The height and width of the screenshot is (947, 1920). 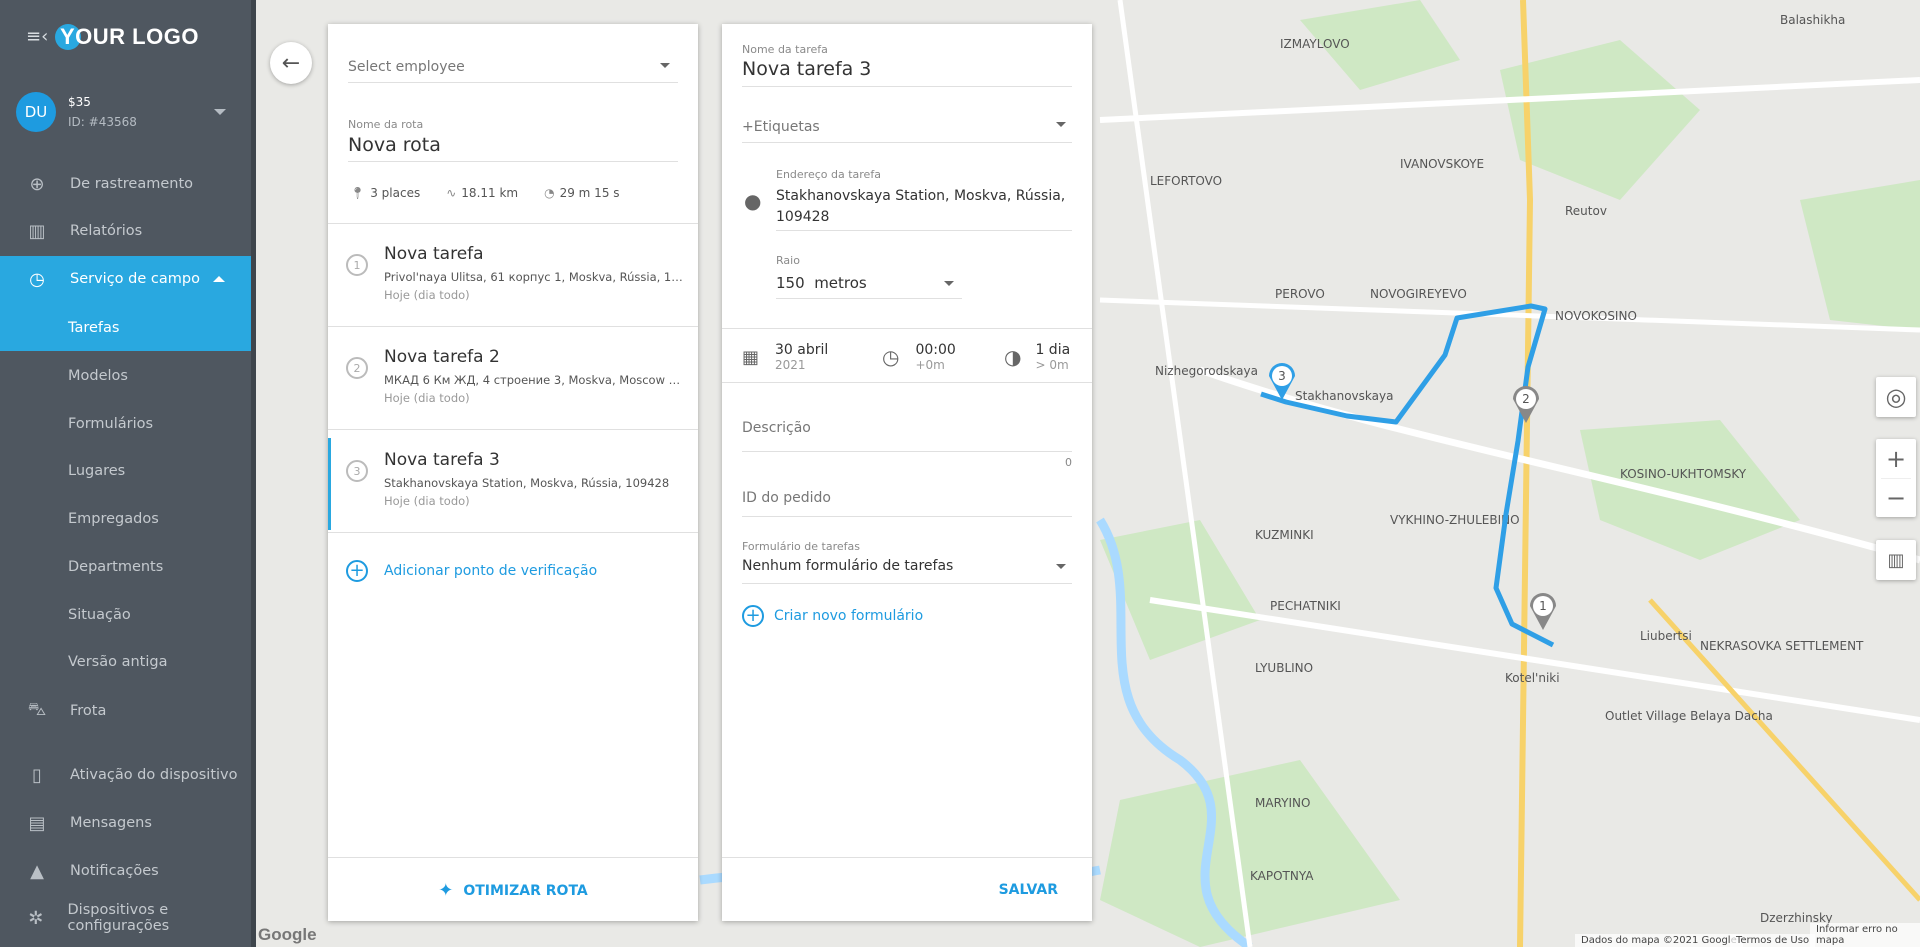 What do you see at coordinates (99, 615) in the screenshot?
I see `sidebar-item-label: Situação` at bounding box center [99, 615].